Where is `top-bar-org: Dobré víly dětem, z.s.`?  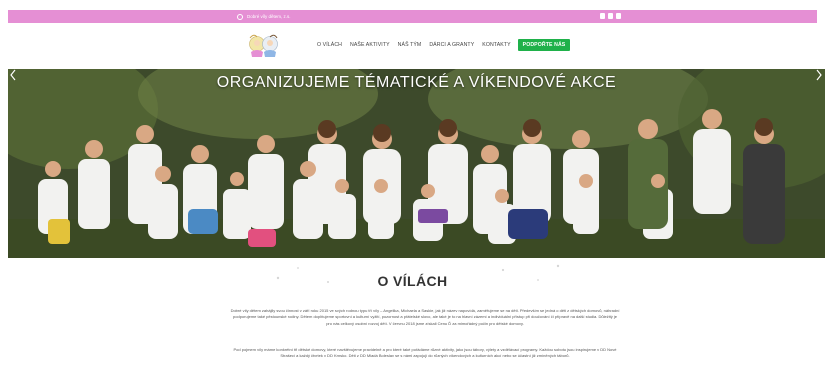 top-bar-org: Dobré víly dětem, z.s. is located at coordinates (264, 16).